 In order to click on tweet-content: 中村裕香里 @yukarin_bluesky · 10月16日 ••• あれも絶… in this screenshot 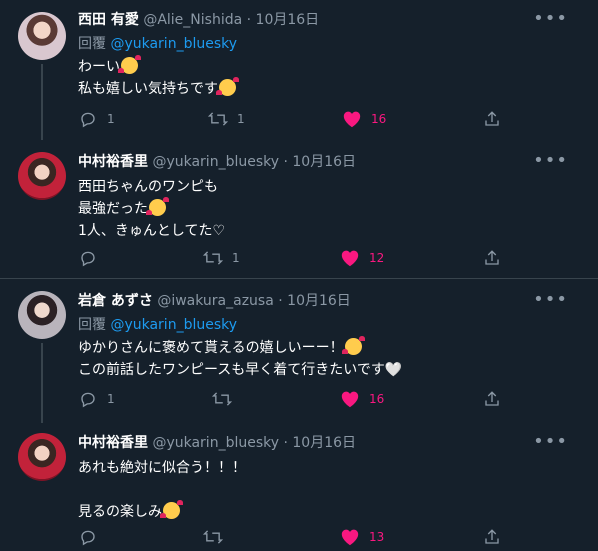, I will do `click(330, 478)`.